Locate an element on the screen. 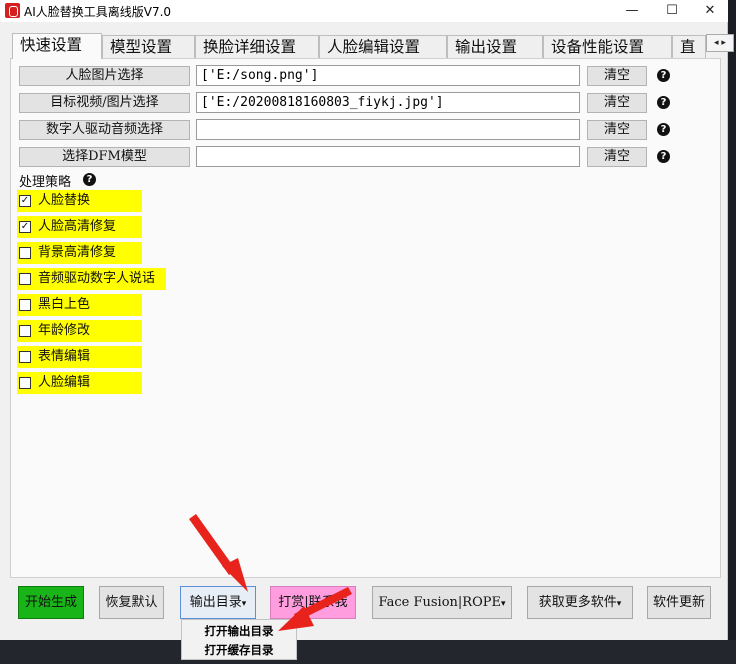 This screenshot has width=736, height=664. face-image-select-button: 人脸图片选择 is located at coordinates (104, 76).